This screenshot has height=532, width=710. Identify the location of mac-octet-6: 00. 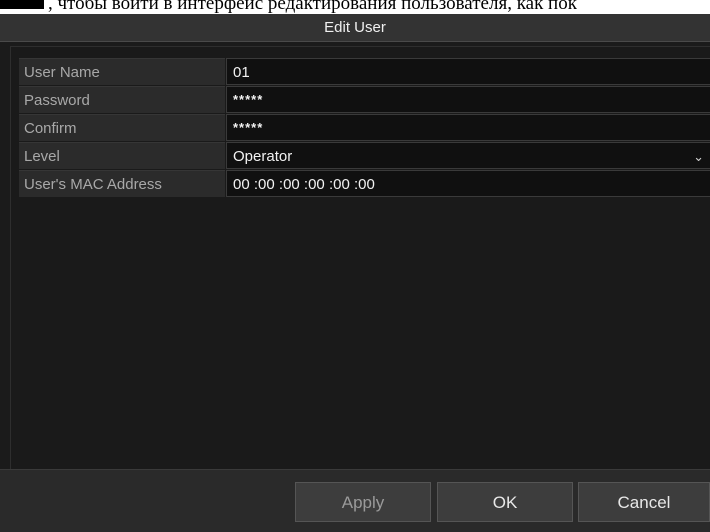
(366, 183).